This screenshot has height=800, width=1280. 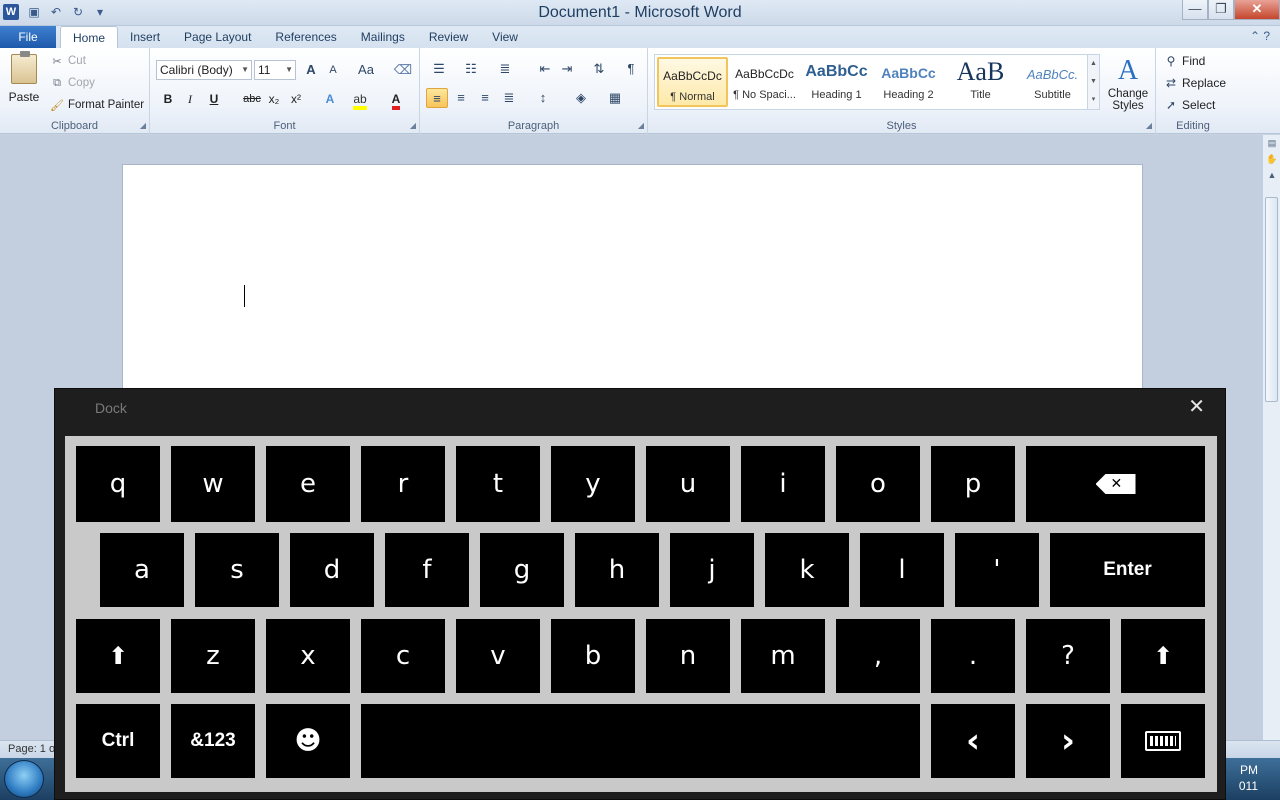 I want to click on key-w: w, so click(x=213, y=484).